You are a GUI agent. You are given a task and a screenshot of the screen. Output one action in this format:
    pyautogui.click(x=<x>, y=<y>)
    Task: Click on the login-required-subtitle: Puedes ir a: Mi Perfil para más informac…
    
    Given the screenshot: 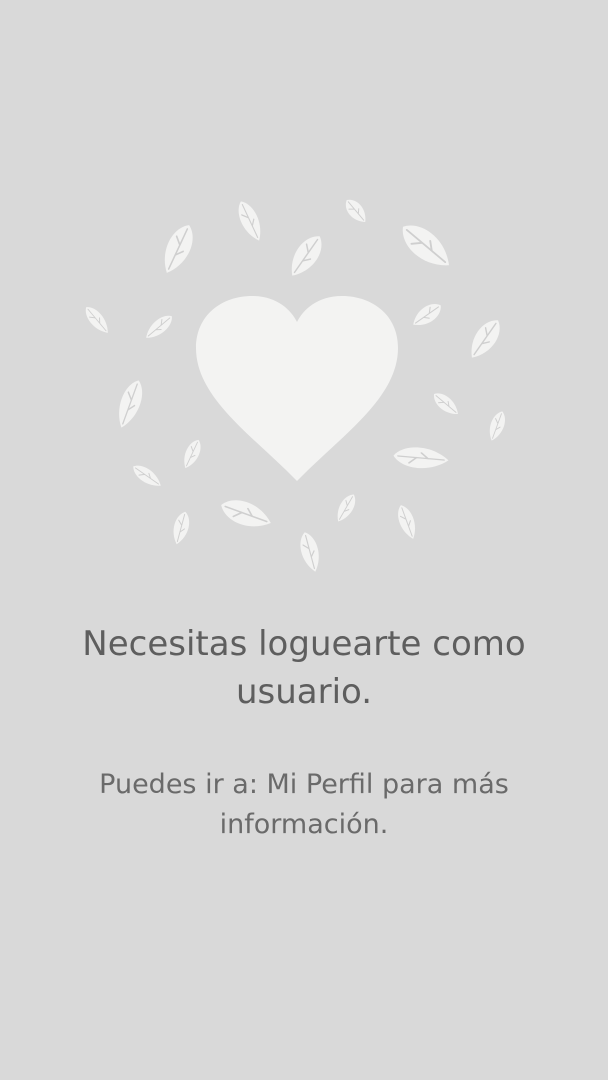 What is the action you would take?
    pyautogui.click(x=304, y=804)
    